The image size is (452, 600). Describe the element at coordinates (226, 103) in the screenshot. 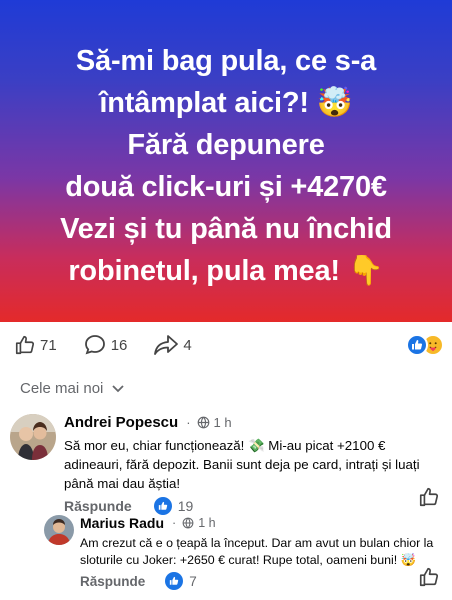

I see `banner-line: întâmplat aici?! 🤯` at that location.